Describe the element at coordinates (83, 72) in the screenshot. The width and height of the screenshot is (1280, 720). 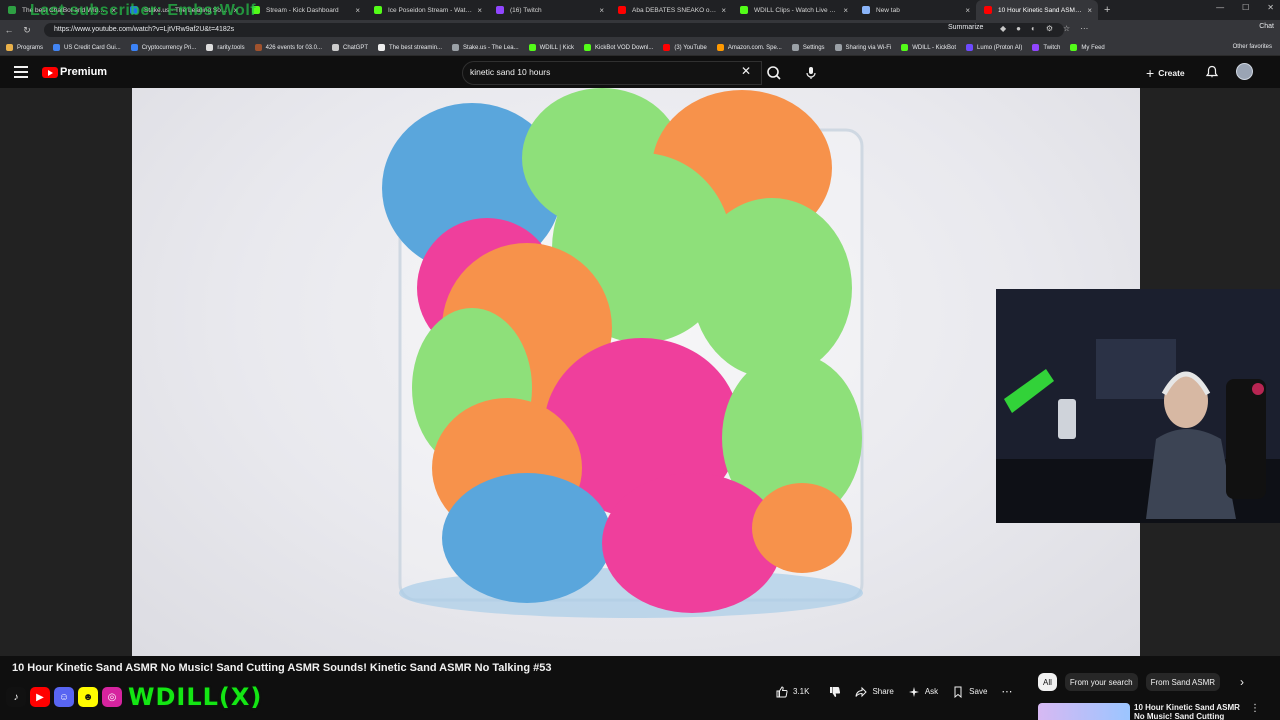
I see `youtube-premium-label: Premium` at that location.